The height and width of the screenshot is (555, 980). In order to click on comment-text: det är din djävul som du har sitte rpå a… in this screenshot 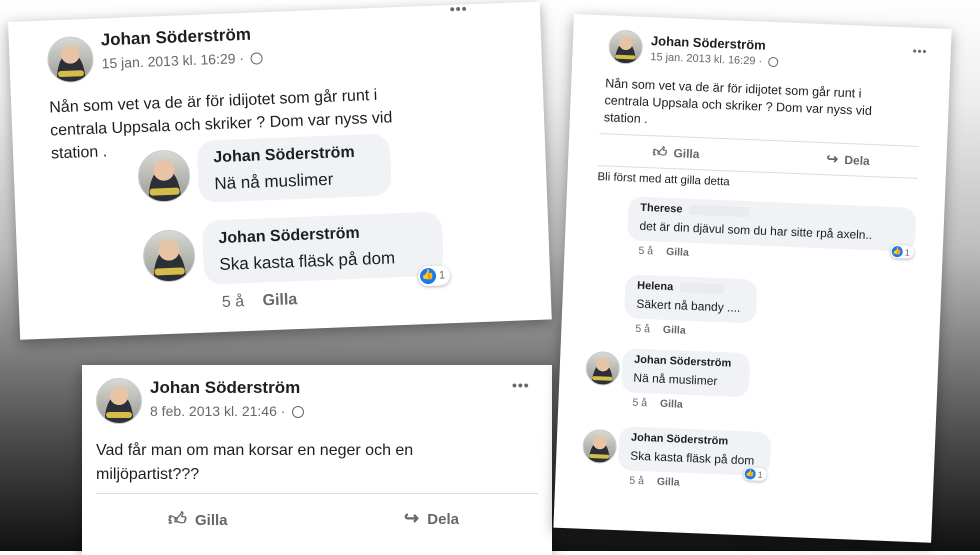, I will do `click(756, 230)`.